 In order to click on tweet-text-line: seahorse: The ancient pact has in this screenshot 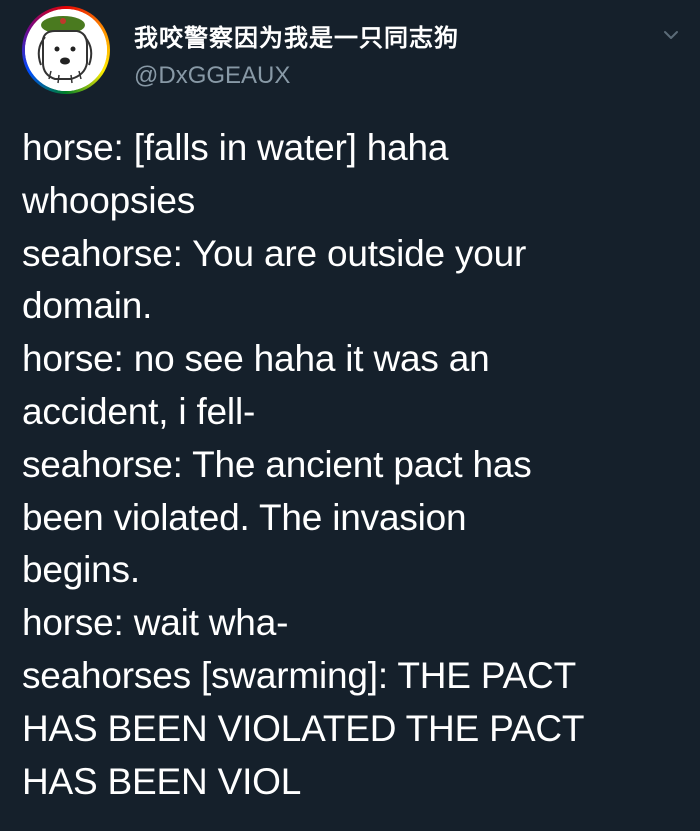, I will do `click(277, 464)`.